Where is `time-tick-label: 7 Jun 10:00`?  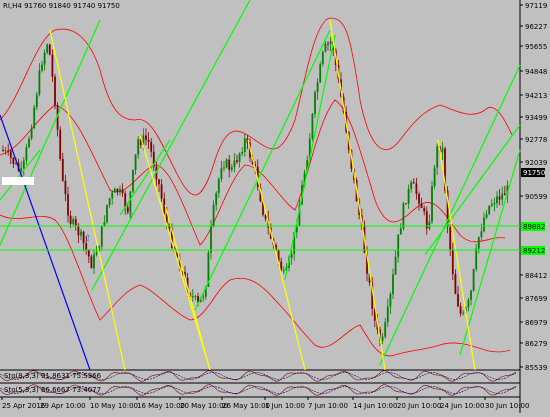 time-tick-label: 7 Jun 10:00 is located at coordinates (328, 406).